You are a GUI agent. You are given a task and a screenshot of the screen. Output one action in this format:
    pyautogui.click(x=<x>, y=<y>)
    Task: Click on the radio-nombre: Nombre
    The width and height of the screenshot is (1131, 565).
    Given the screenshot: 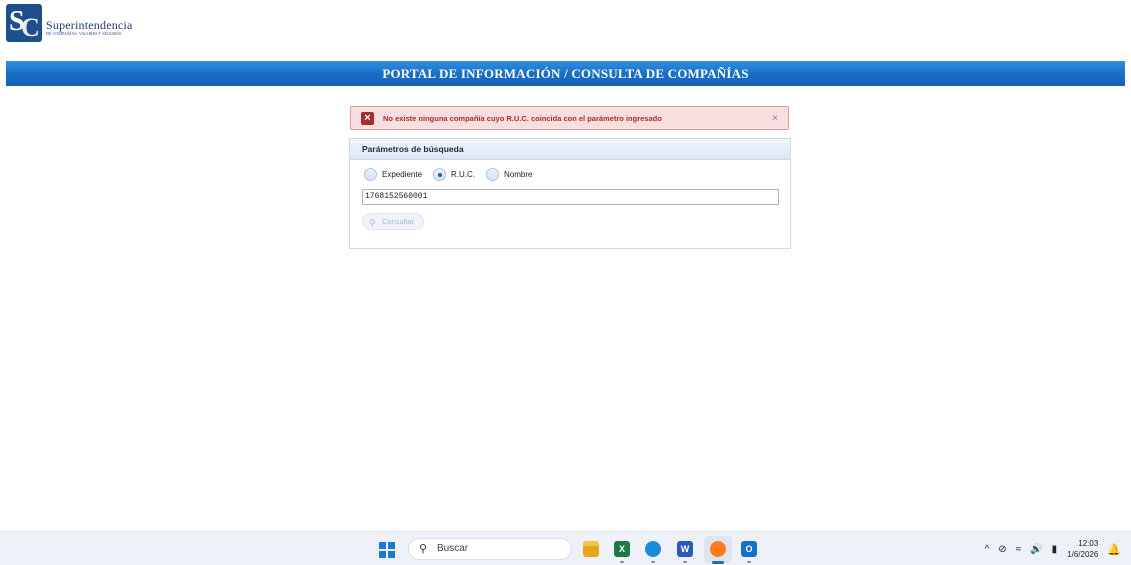 What is the action you would take?
    pyautogui.click(x=509, y=174)
    